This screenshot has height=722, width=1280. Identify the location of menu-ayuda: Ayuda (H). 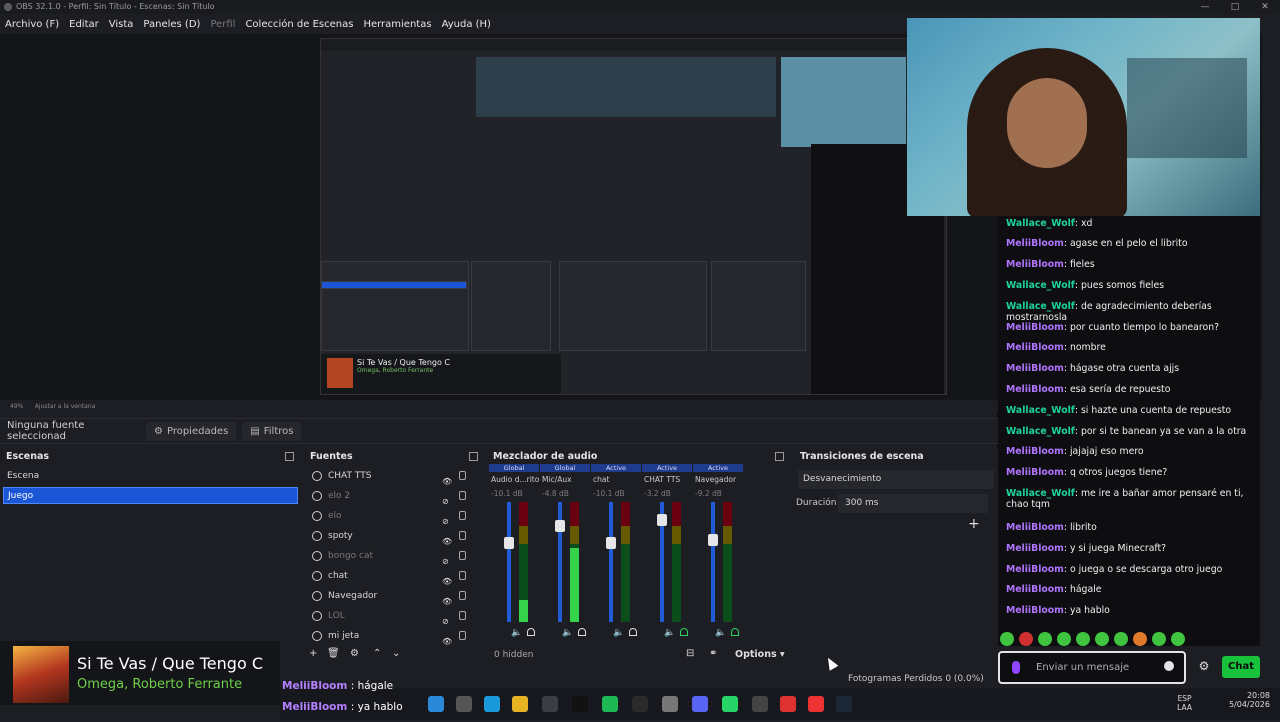
(466, 24).